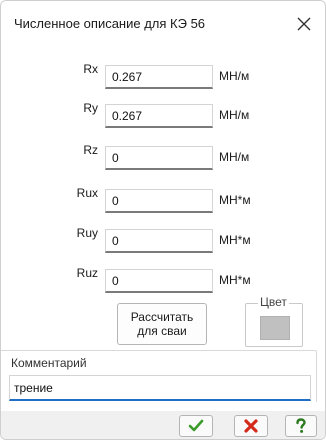 The height and width of the screenshot is (440, 326). What do you see at coordinates (87, 233) in the screenshot?
I see `field-label-ruy: Ruy` at bounding box center [87, 233].